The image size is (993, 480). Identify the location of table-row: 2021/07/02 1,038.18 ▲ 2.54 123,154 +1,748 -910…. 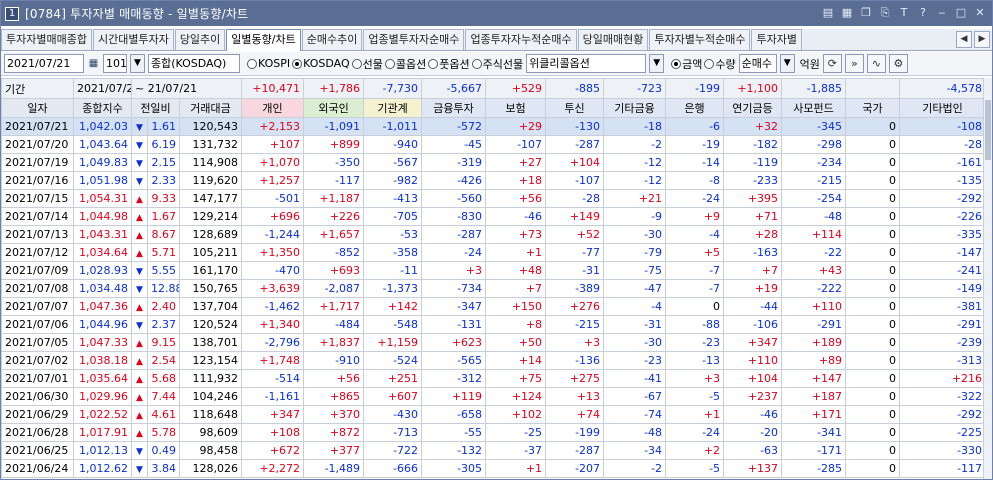
(494, 360).